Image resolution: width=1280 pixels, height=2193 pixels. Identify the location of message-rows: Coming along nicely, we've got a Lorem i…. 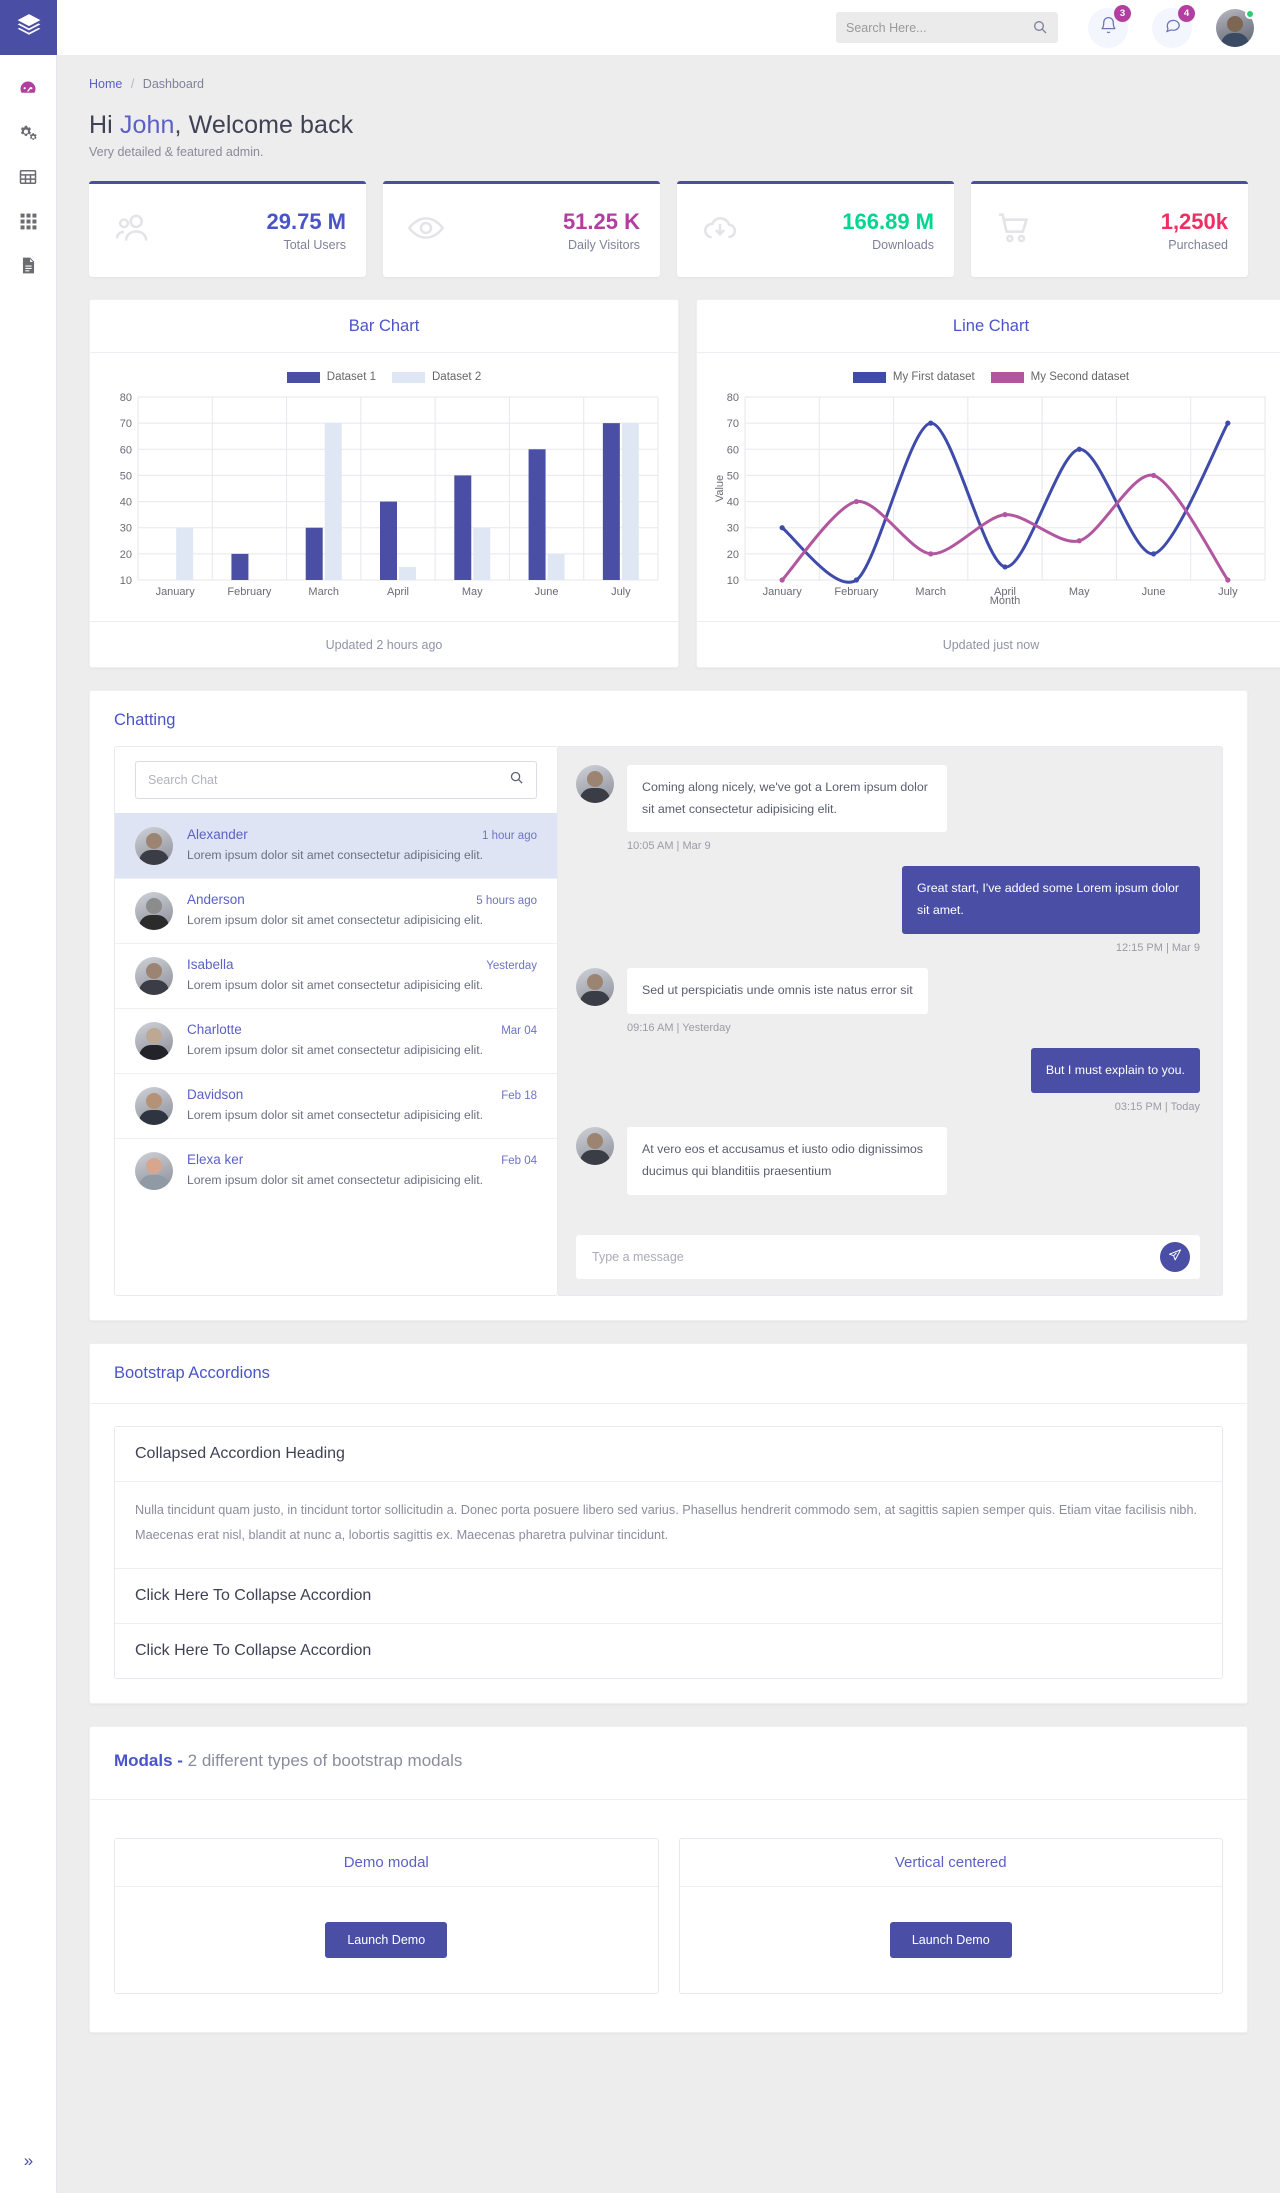
(888, 980).